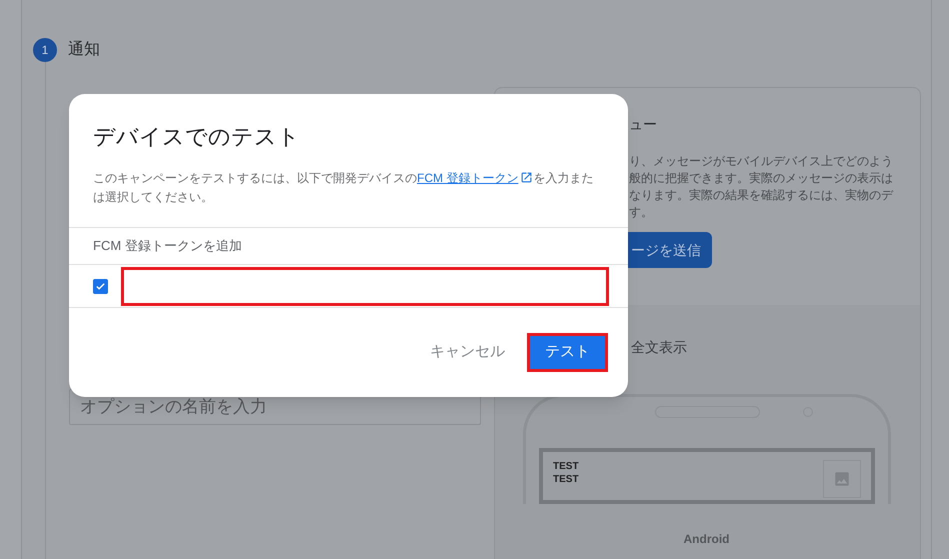 This screenshot has width=949, height=559. I want to click on dialog-title: デバイスでのテスト, so click(197, 137).